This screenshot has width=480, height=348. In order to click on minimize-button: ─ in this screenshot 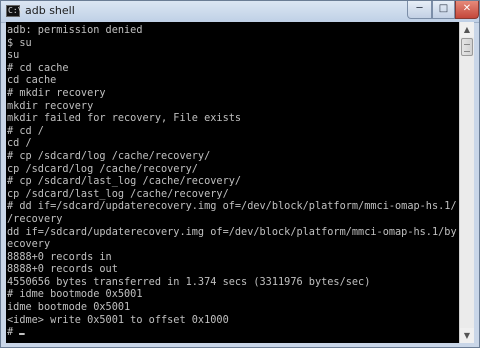, I will do `click(419, 10)`.